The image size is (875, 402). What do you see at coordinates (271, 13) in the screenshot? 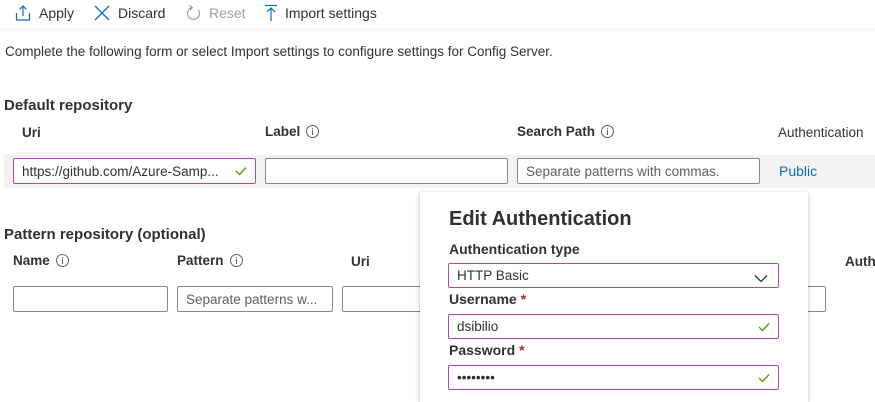
I see `import-icon` at bounding box center [271, 13].